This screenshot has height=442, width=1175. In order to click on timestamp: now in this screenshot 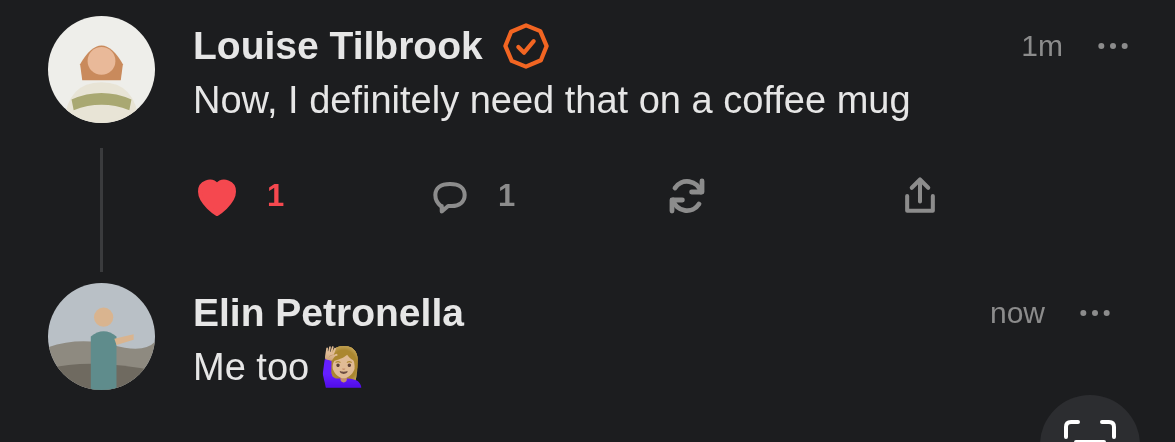, I will do `click(1017, 313)`.